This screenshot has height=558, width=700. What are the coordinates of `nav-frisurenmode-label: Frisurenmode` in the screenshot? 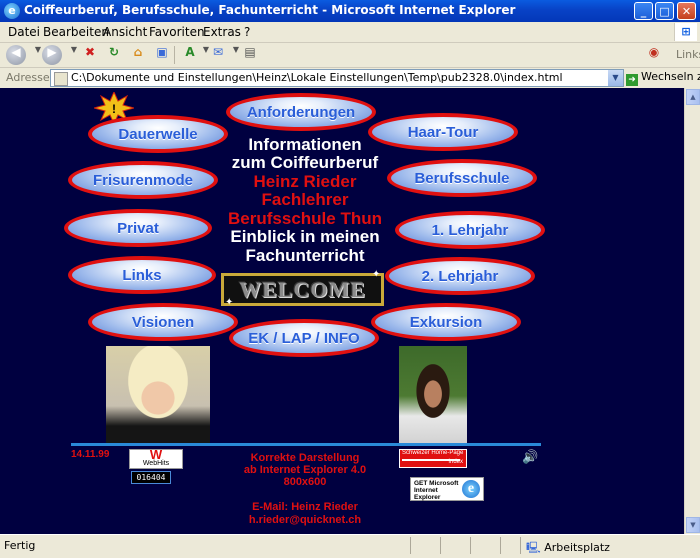 It's located at (143, 180).